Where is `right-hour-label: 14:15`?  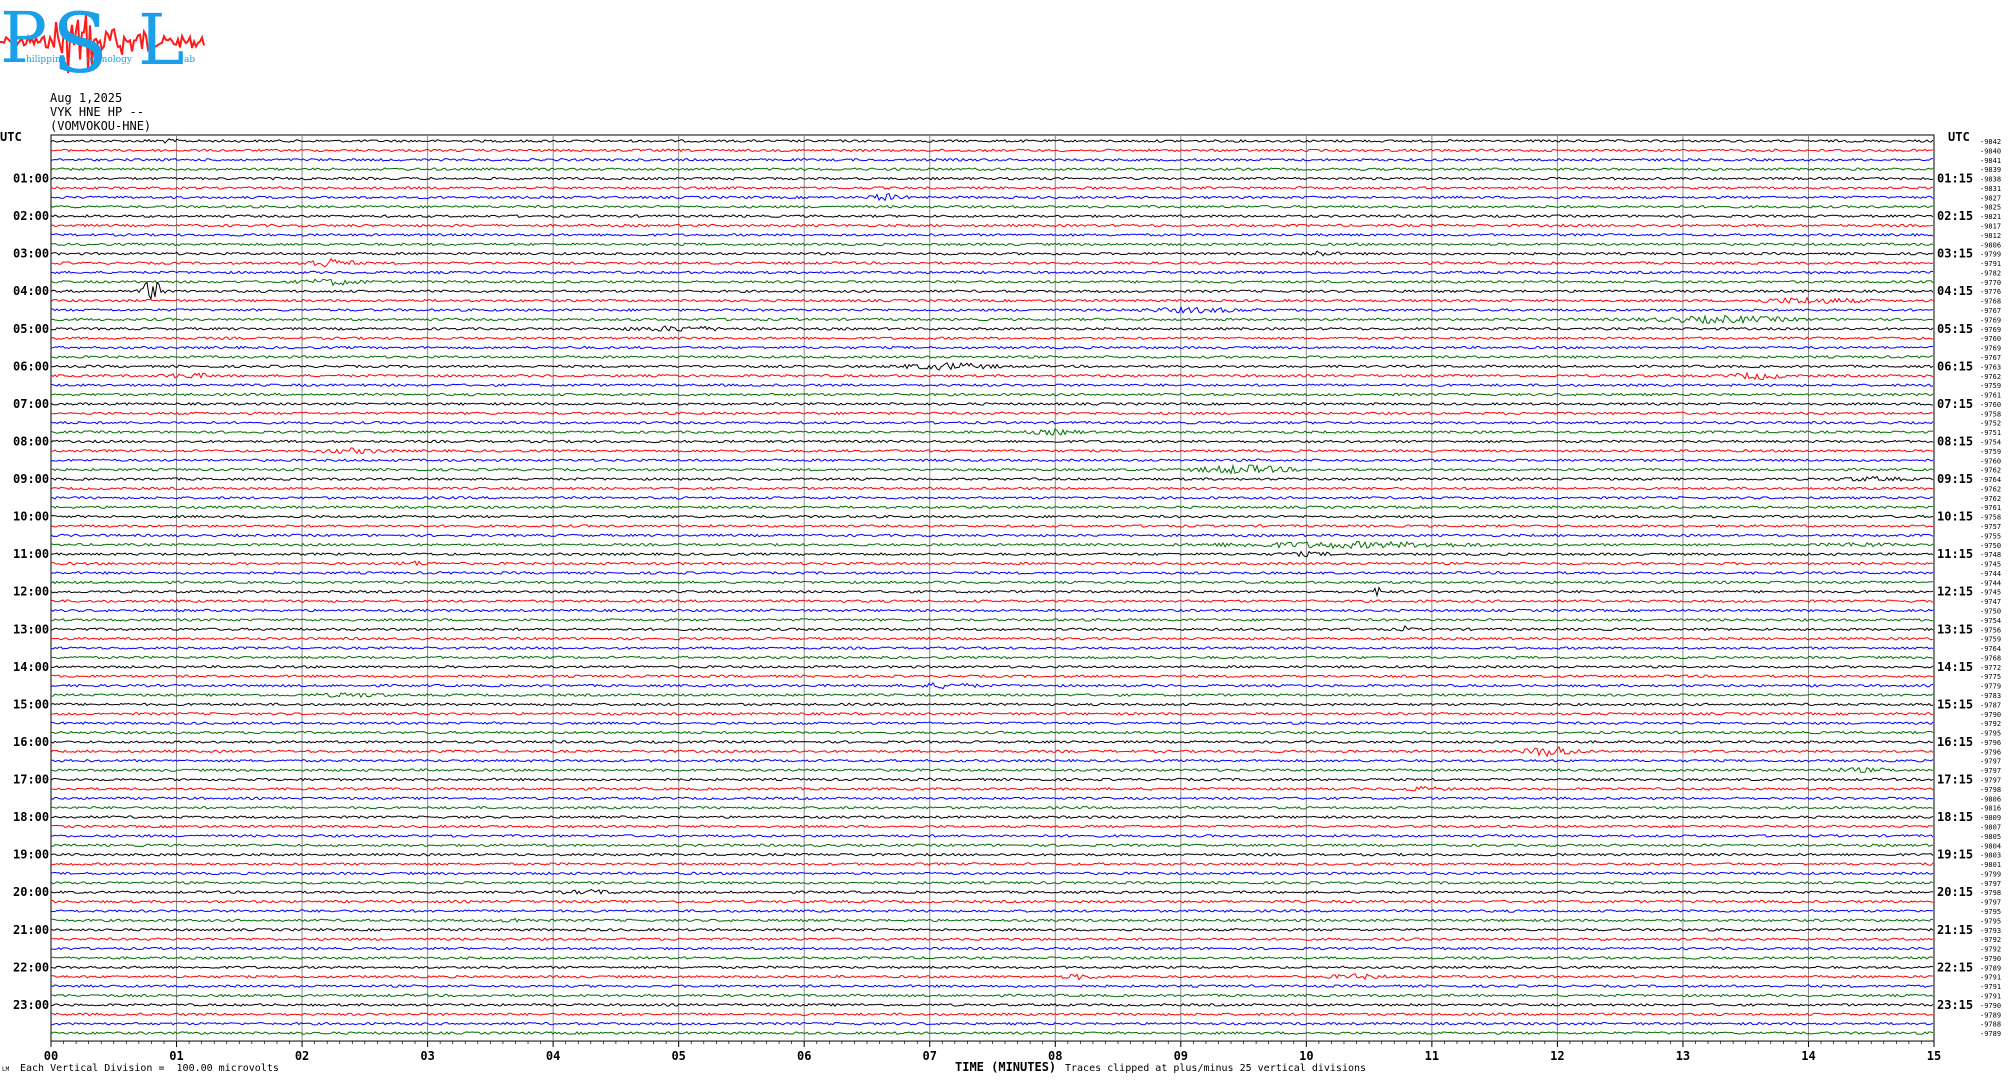 right-hour-label: 14:15 is located at coordinates (1955, 667).